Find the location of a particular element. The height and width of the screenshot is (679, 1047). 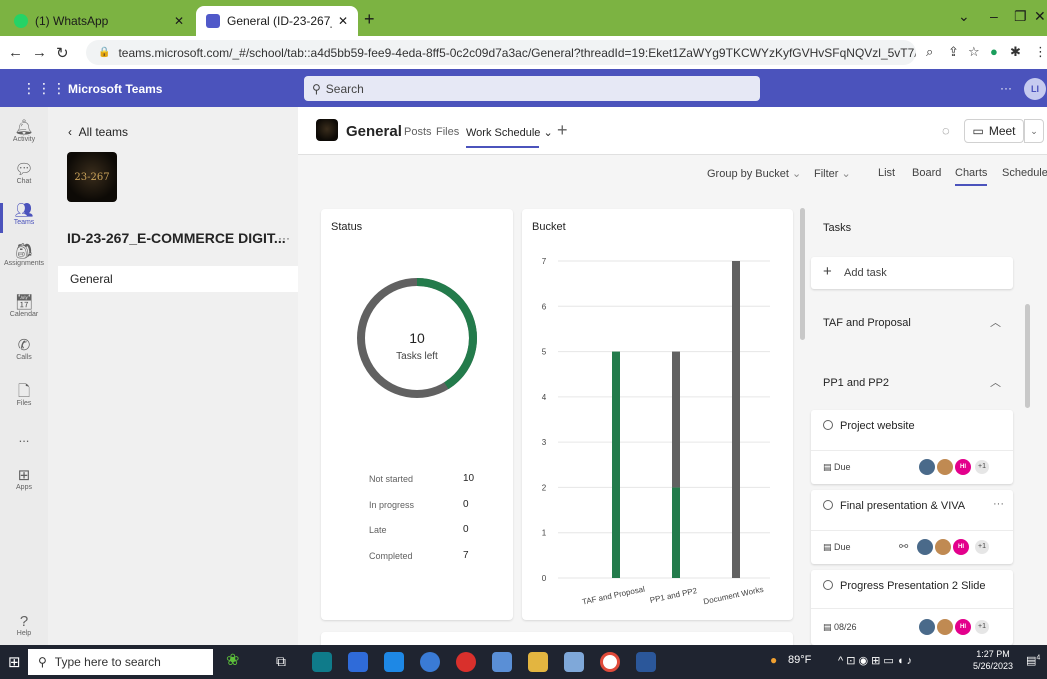

group-by-dropdown: Group by Bucket ⌄ is located at coordinates (754, 173).